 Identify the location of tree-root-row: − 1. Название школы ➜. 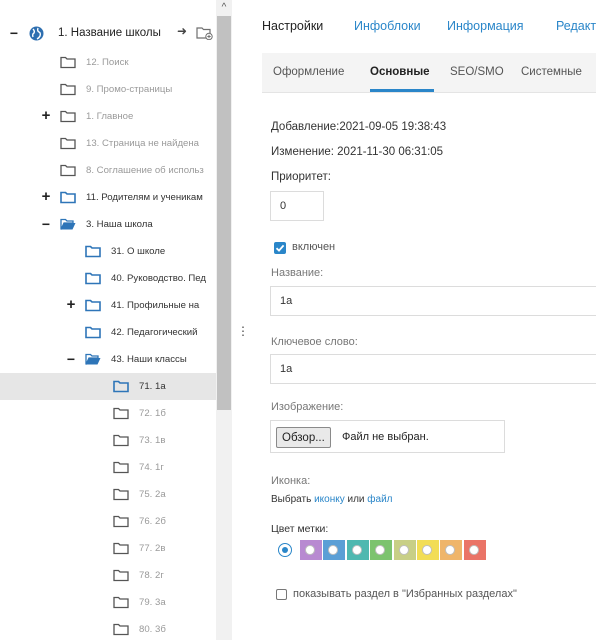
(116, 34).